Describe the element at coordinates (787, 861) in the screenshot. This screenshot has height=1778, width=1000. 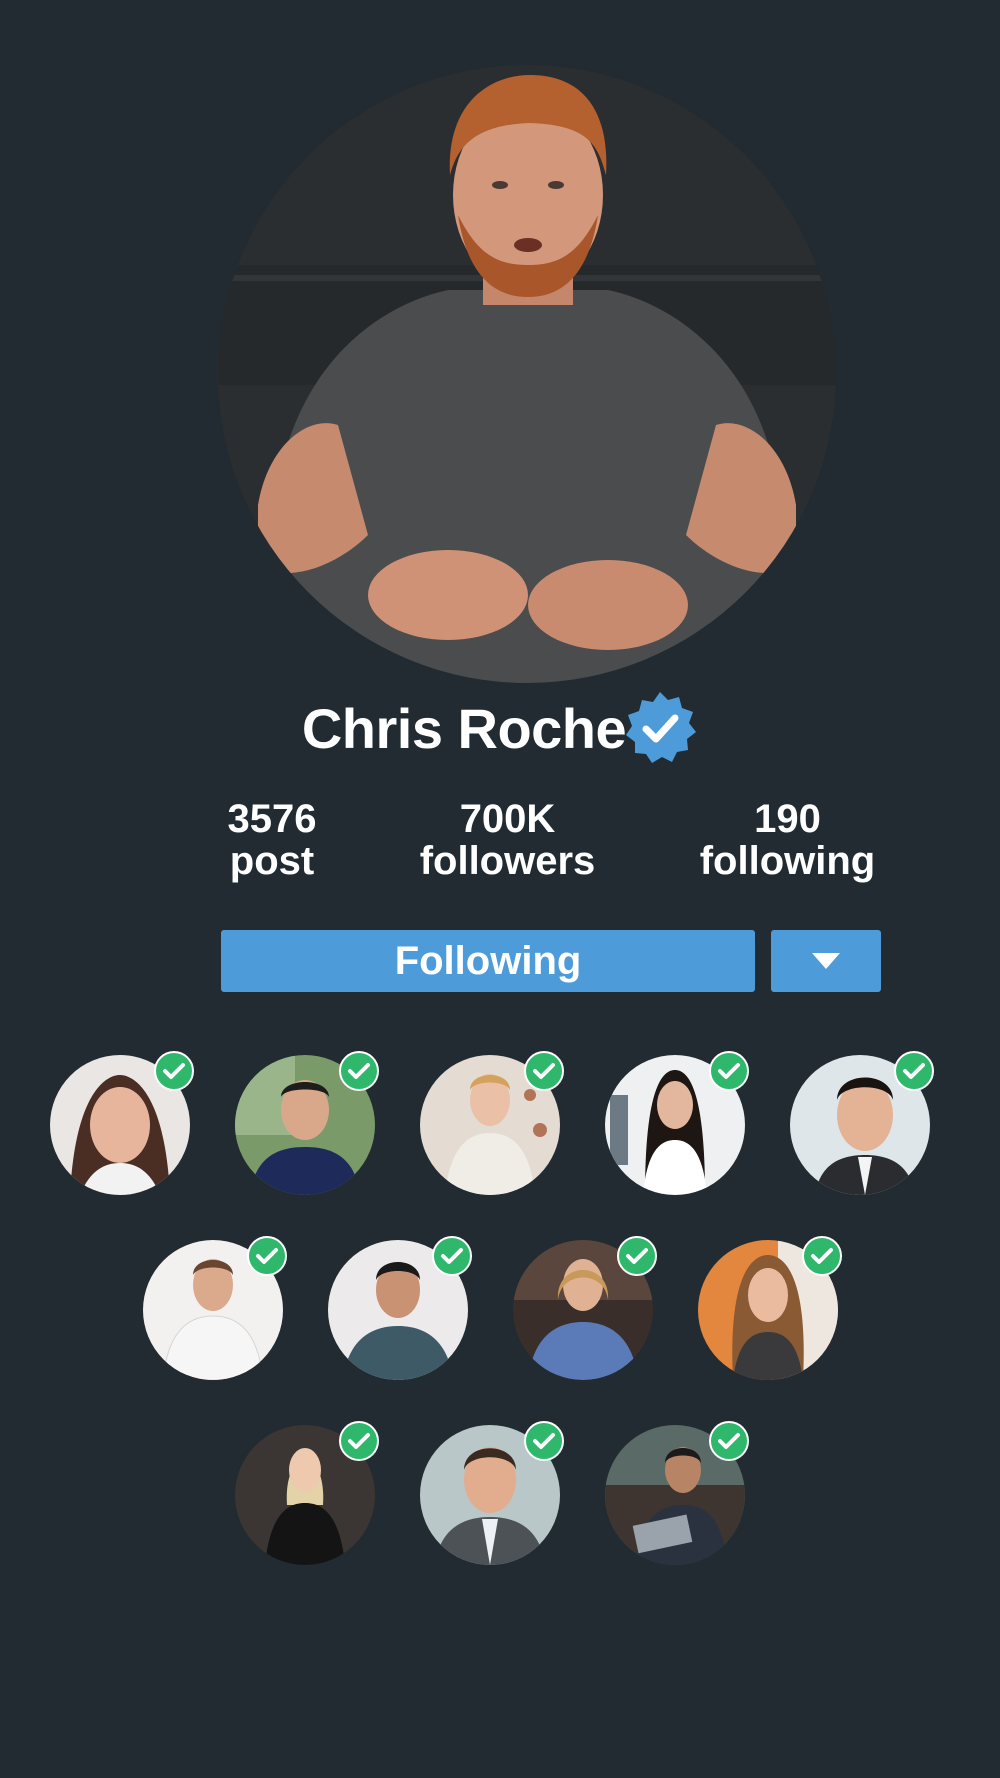
I see `stat-following-label: following` at that location.